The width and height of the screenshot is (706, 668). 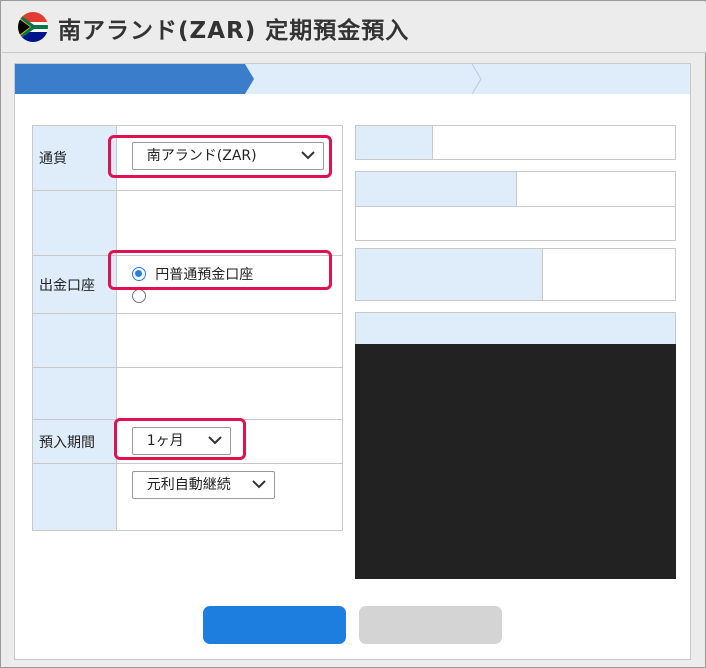 What do you see at coordinates (515, 328) in the screenshot?
I see `summary-box-4-header` at bounding box center [515, 328].